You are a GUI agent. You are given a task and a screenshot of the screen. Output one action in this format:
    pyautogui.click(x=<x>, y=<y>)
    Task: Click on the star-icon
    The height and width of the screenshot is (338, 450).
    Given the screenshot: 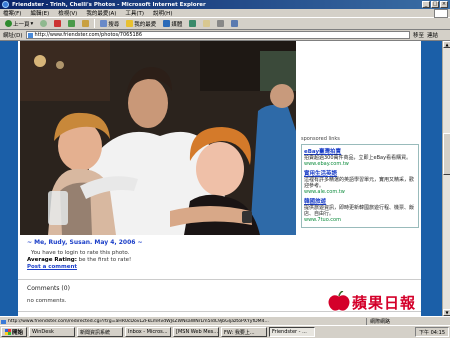 What is the action you would take?
    pyautogui.click(x=130, y=23)
    